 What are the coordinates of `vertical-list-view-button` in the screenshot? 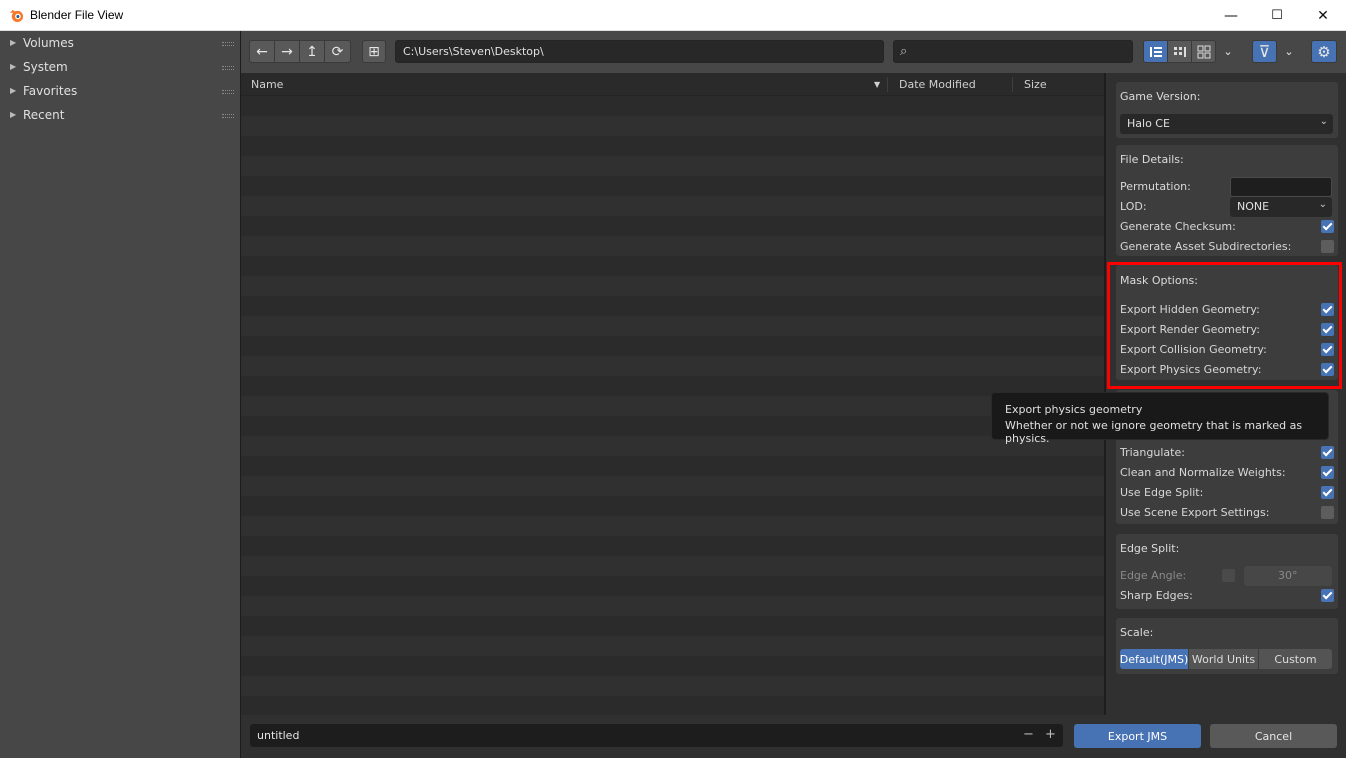 It's located at (1155, 51).